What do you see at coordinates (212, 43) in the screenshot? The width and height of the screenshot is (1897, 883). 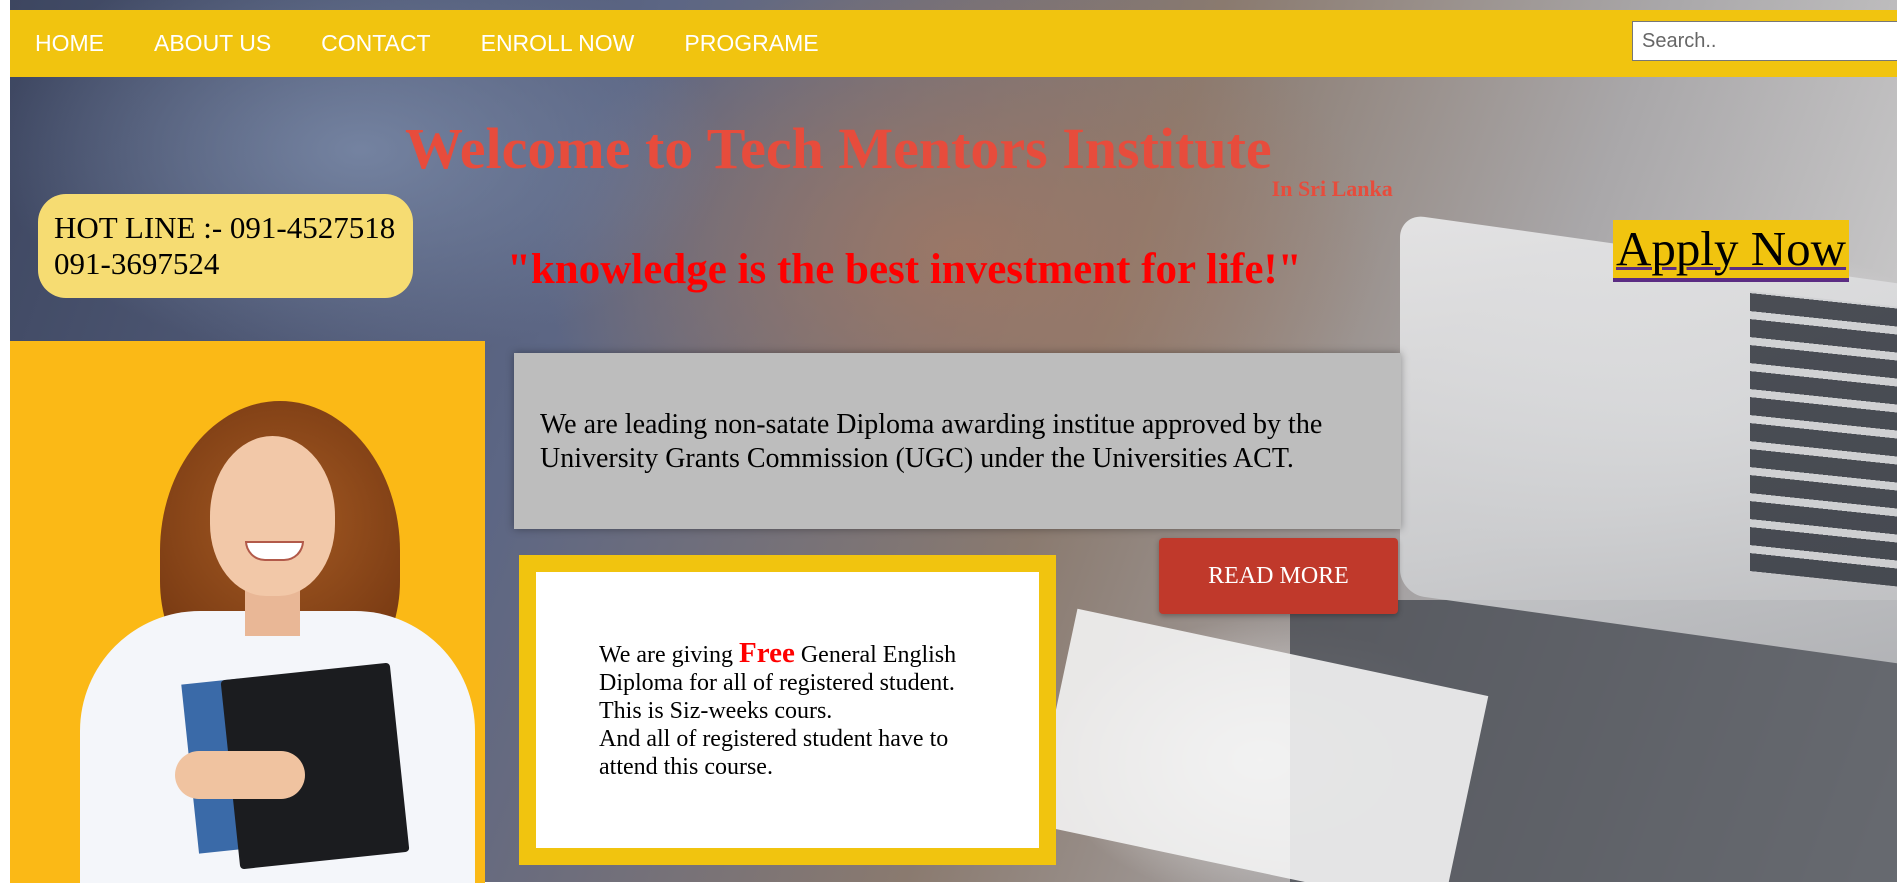 I see `nav-about-link: ABOUT US` at bounding box center [212, 43].